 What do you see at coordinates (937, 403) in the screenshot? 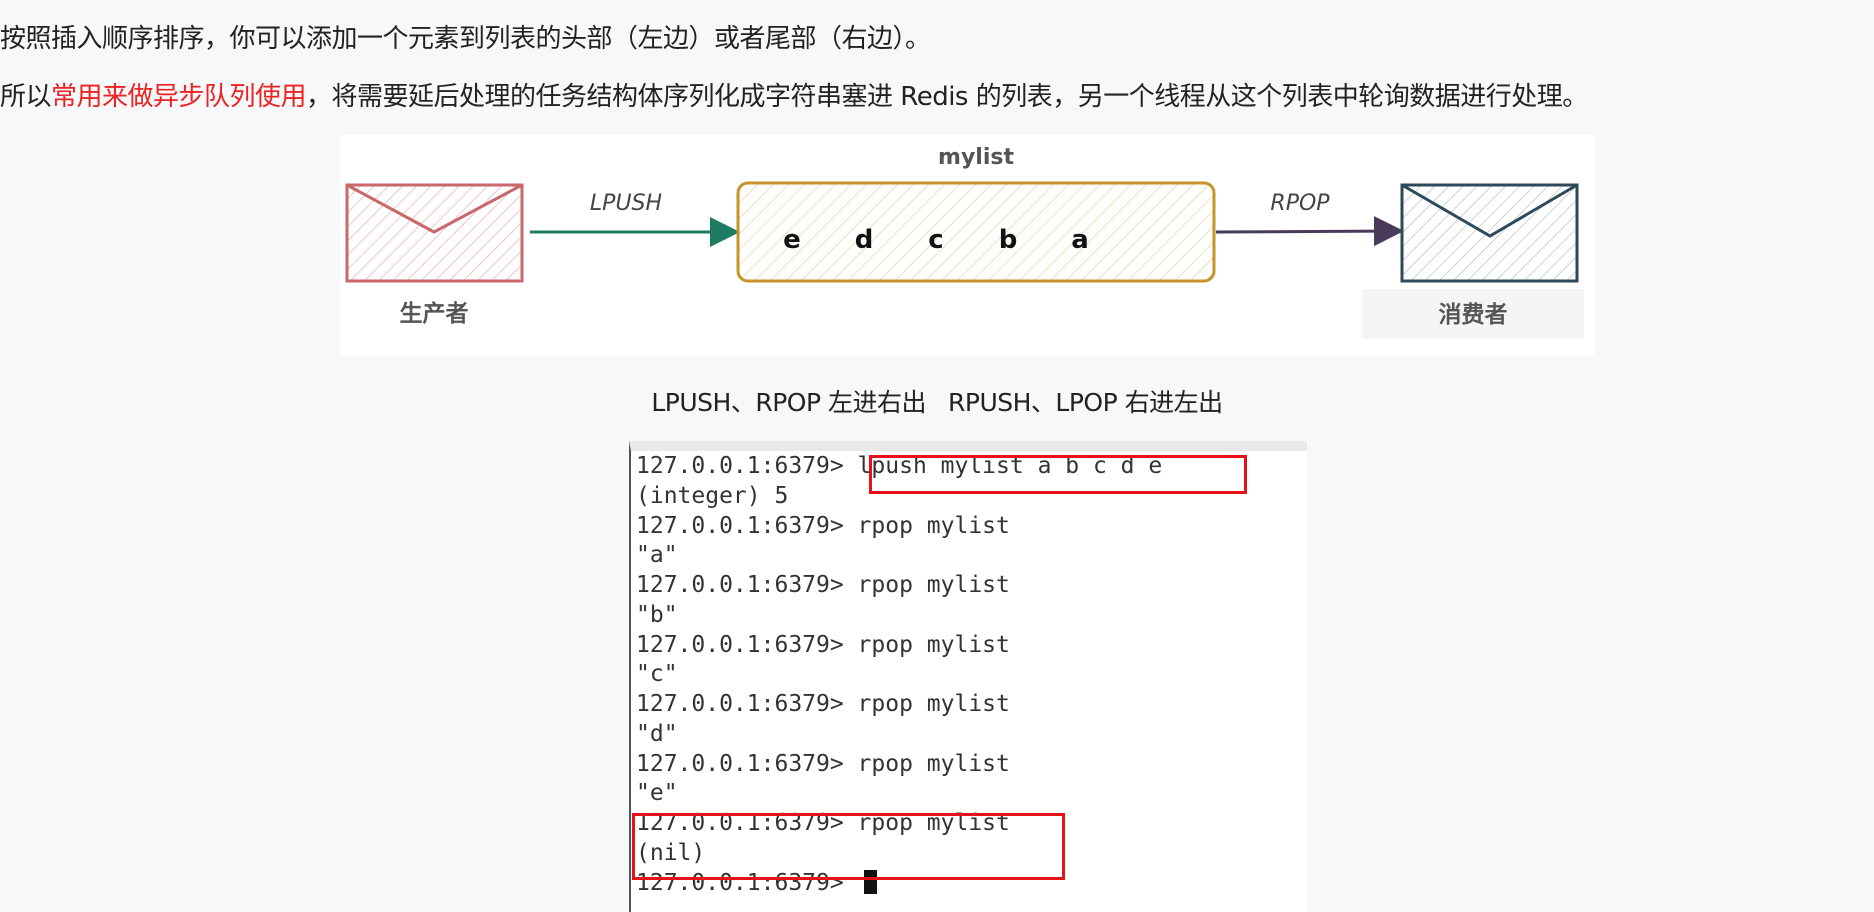
I see `diagram-caption: LPUSH、RPOP 左进右出 RPUSH、LPOP 右进左出` at bounding box center [937, 403].